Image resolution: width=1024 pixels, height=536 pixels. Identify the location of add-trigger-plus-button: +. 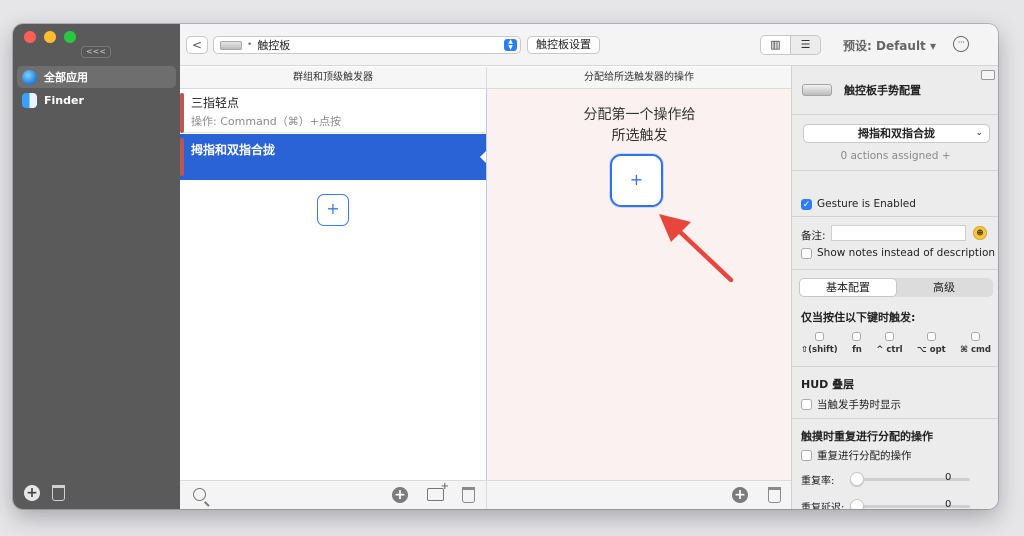
(400, 495).